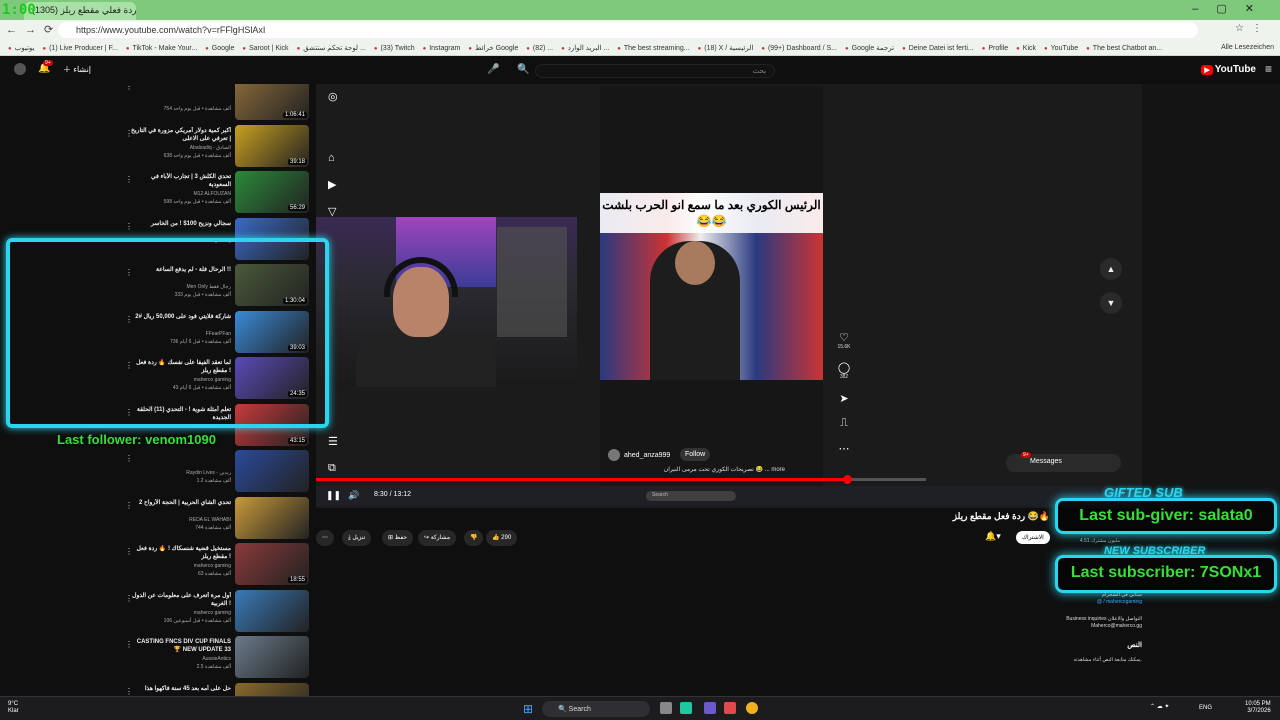 The width and height of the screenshot is (1280, 720). I want to click on browser-extension-icons: ☆⋮, so click(1252, 28).